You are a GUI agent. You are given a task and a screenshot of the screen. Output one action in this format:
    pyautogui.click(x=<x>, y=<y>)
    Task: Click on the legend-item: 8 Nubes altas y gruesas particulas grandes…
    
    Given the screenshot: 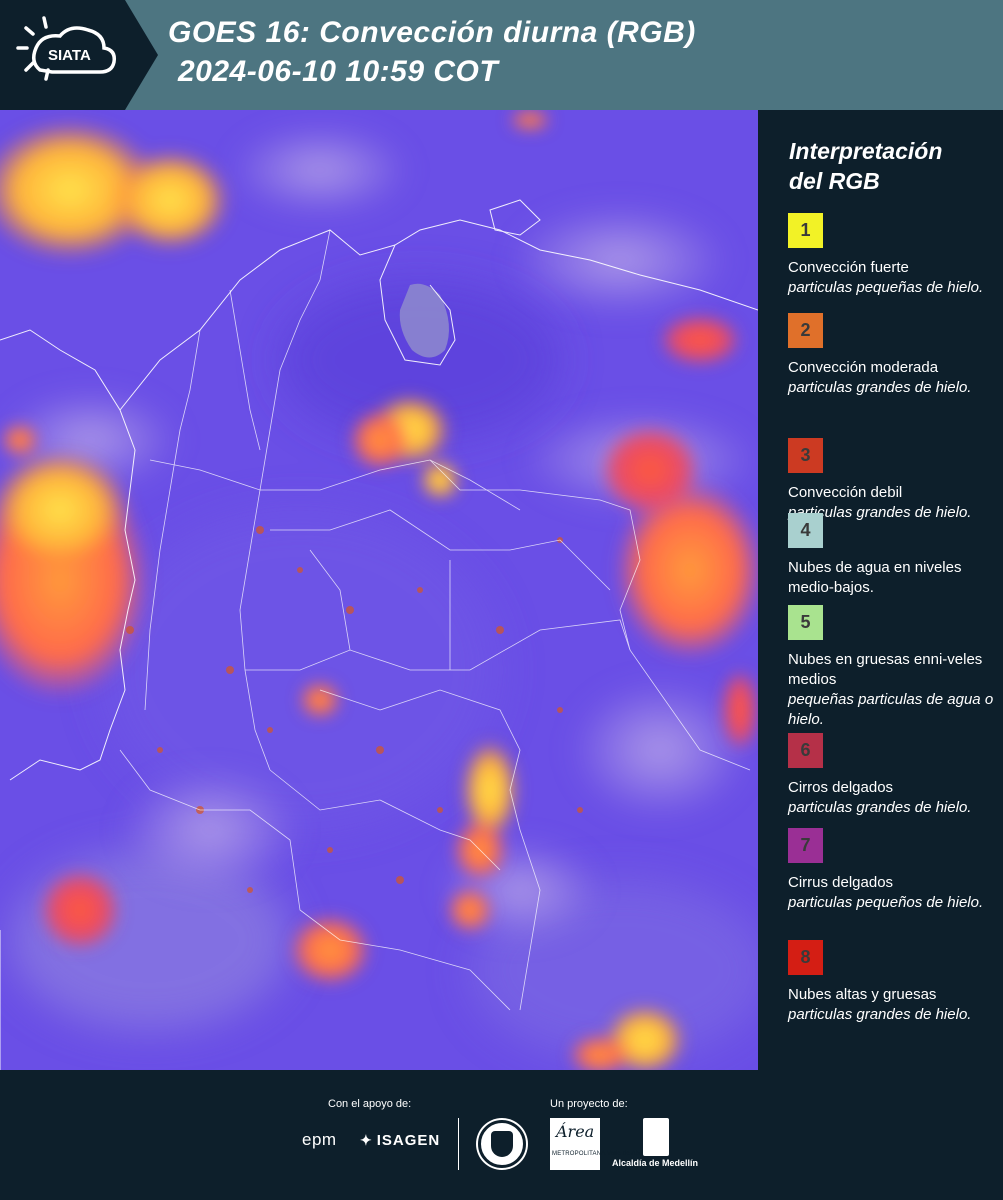 What is the action you would take?
    pyautogui.click(x=893, y=982)
    